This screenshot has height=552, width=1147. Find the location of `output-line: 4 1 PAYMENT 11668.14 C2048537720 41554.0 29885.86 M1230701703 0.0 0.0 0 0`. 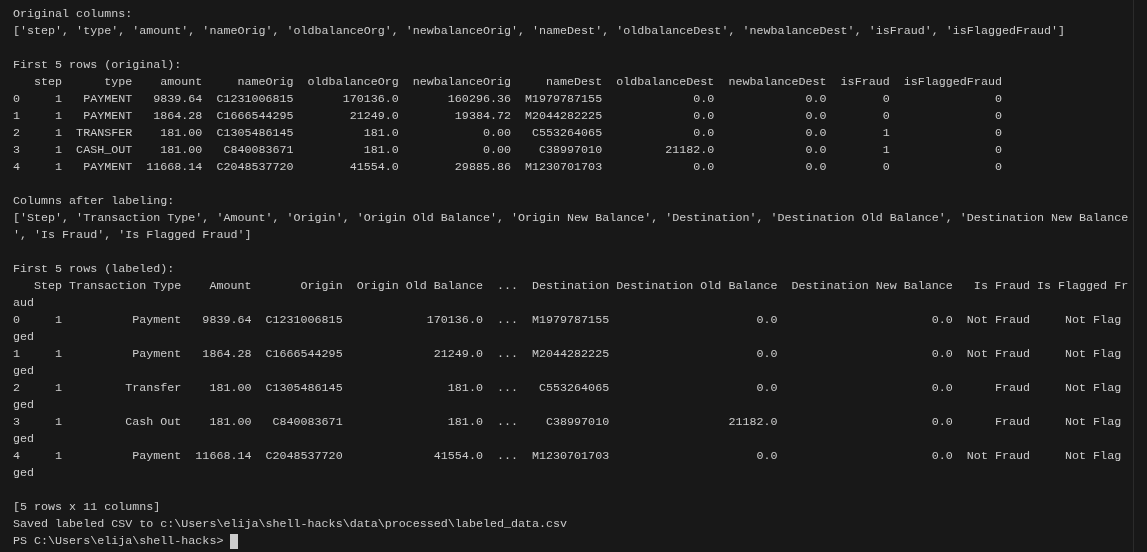

output-line: 4 1 PAYMENT 11668.14 C2048537720 41554.0 29885.86 M1230701703 0.0 0.0 0 0 is located at coordinates (507, 167).